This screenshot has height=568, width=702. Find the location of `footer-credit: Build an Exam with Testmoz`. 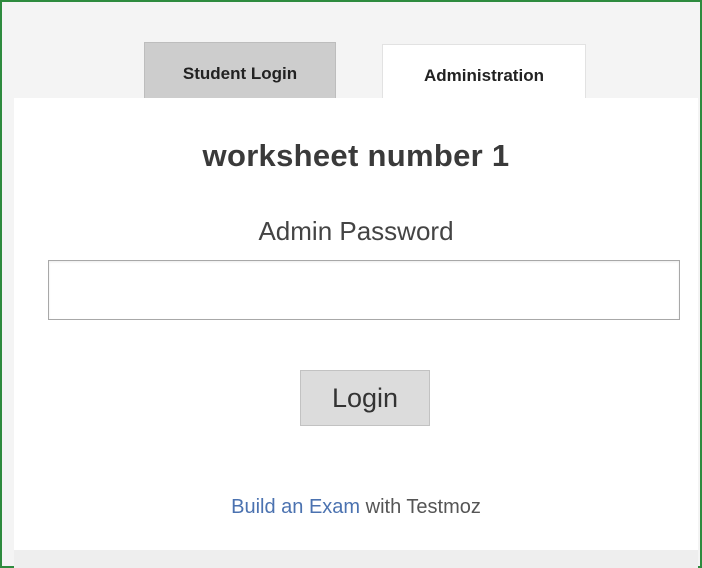

footer-credit: Build an Exam with Testmoz is located at coordinates (356, 507).